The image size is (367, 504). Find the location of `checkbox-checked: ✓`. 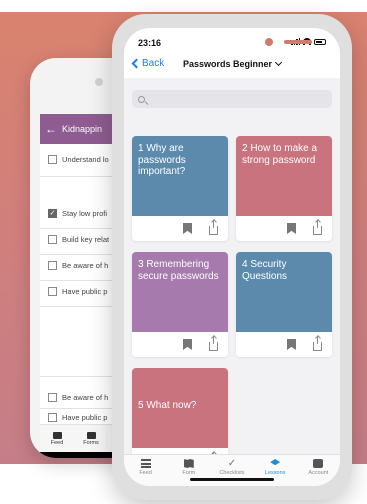

checkbox-checked: ✓ is located at coordinates (52, 213).